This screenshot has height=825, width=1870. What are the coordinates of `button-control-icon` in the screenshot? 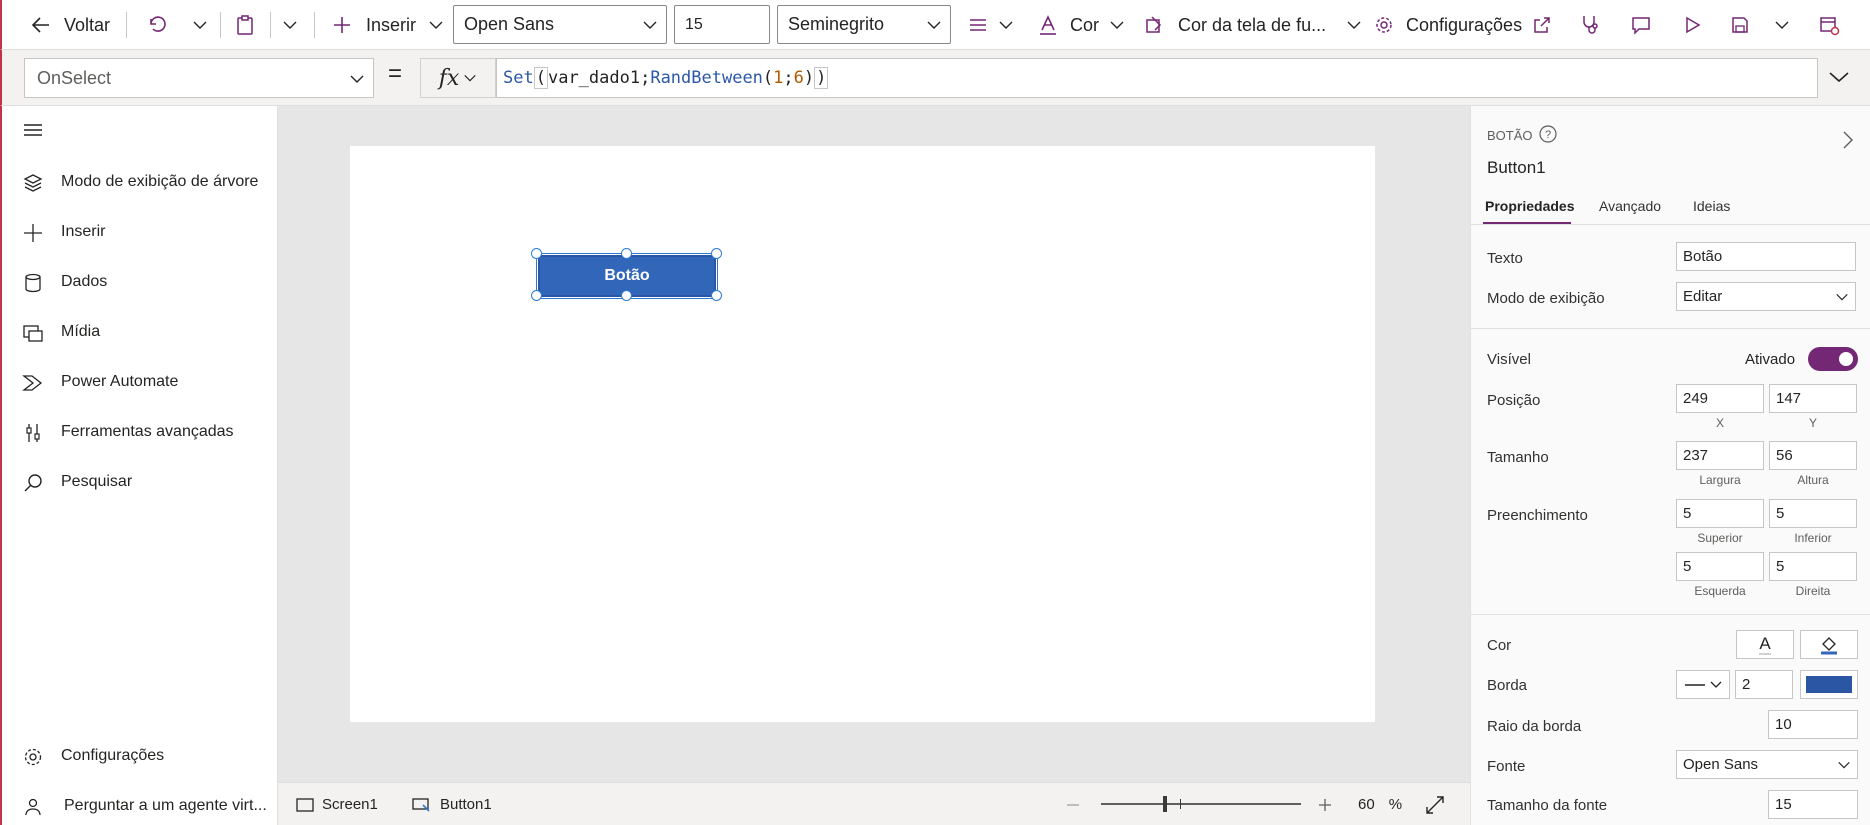 It's located at (421, 804).